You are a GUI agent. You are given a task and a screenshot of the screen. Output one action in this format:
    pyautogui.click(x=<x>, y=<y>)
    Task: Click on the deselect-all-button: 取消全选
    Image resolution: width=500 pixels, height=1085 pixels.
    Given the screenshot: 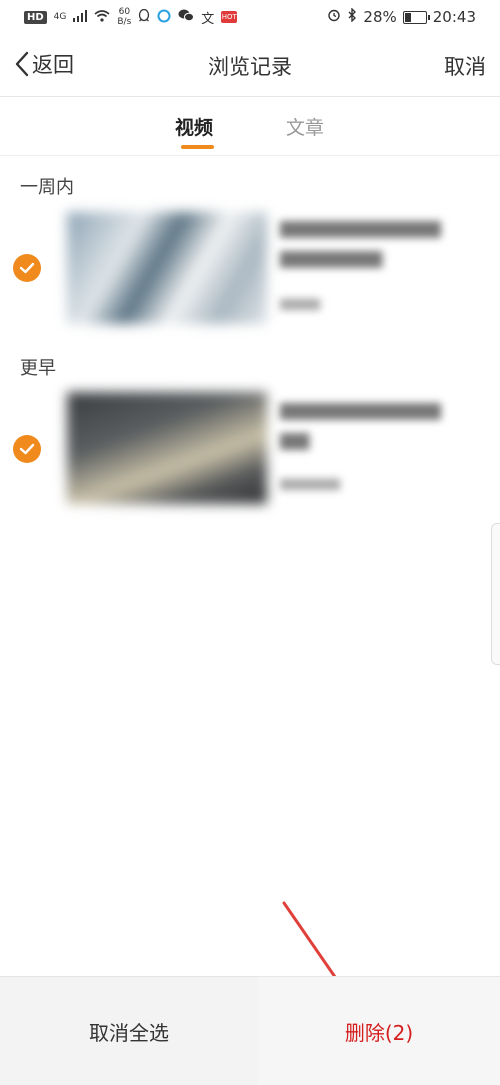 What is the action you would take?
    pyautogui.click(x=129, y=1031)
    